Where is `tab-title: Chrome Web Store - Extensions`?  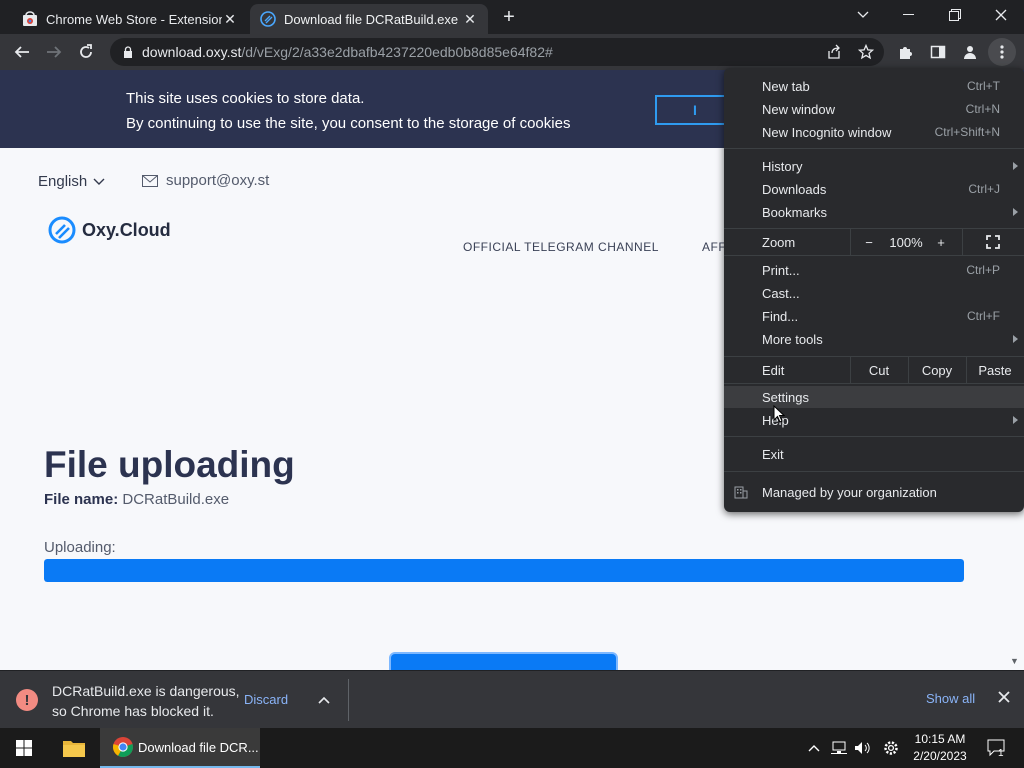 tab-title: Chrome Web Store - Extensions is located at coordinates (134, 19).